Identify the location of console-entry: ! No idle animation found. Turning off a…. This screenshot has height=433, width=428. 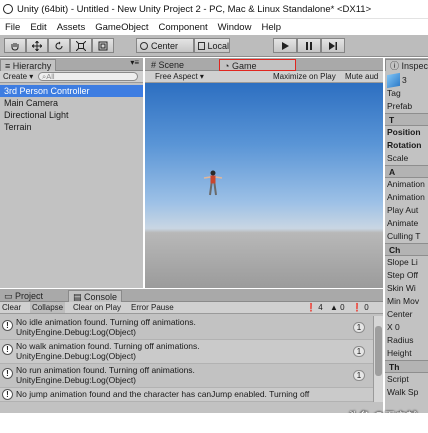
(190, 328).